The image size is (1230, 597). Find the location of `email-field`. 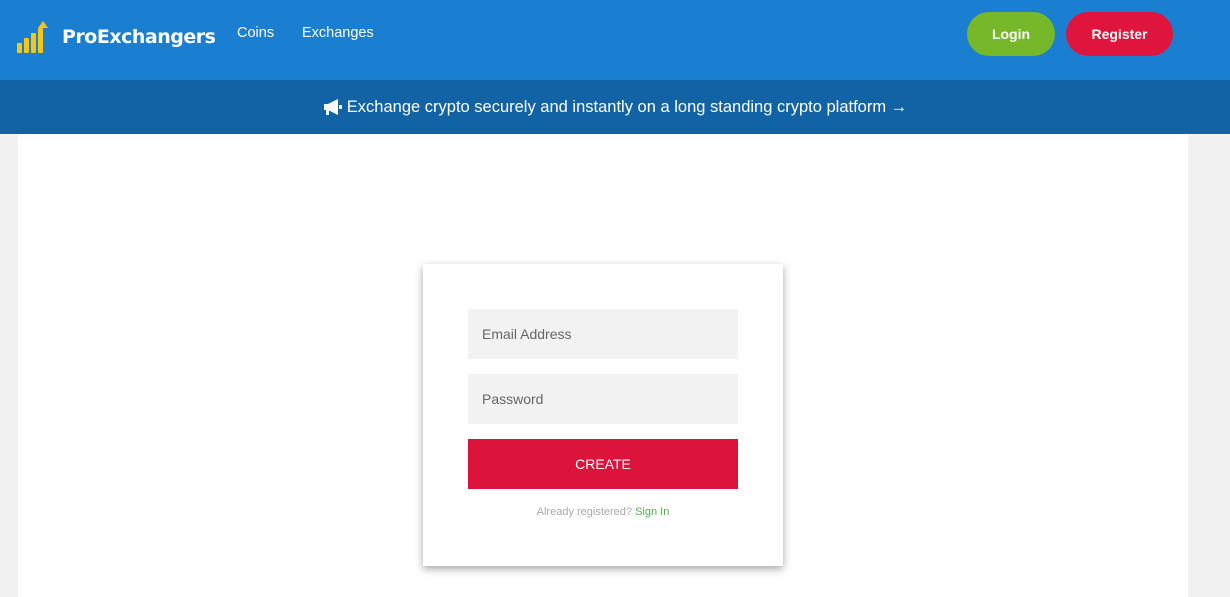

email-field is located at coordinates (603, 334).